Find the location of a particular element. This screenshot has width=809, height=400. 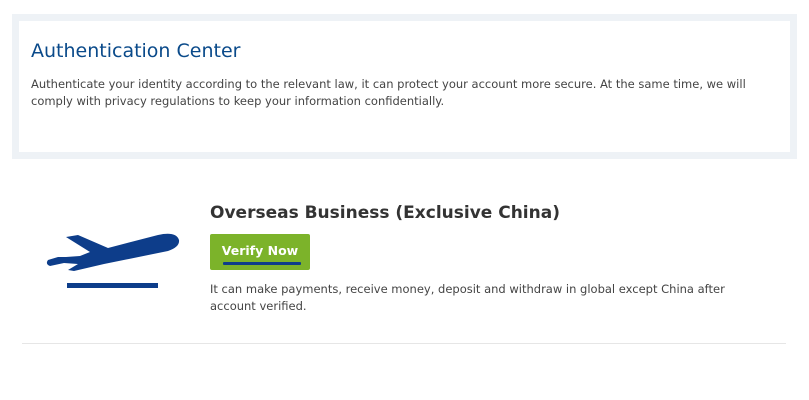

verify-now-button: Verify Now is located at coordinates (260, 252).